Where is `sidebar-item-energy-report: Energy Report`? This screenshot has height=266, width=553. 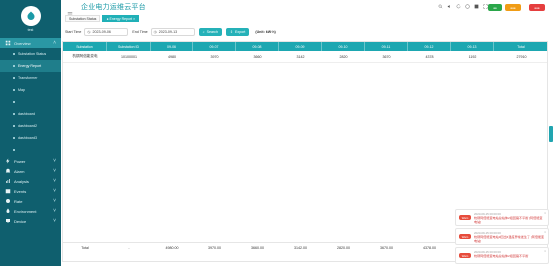
sidebar-item-energy-report: Energy Report is located at coordinates (30, 66).